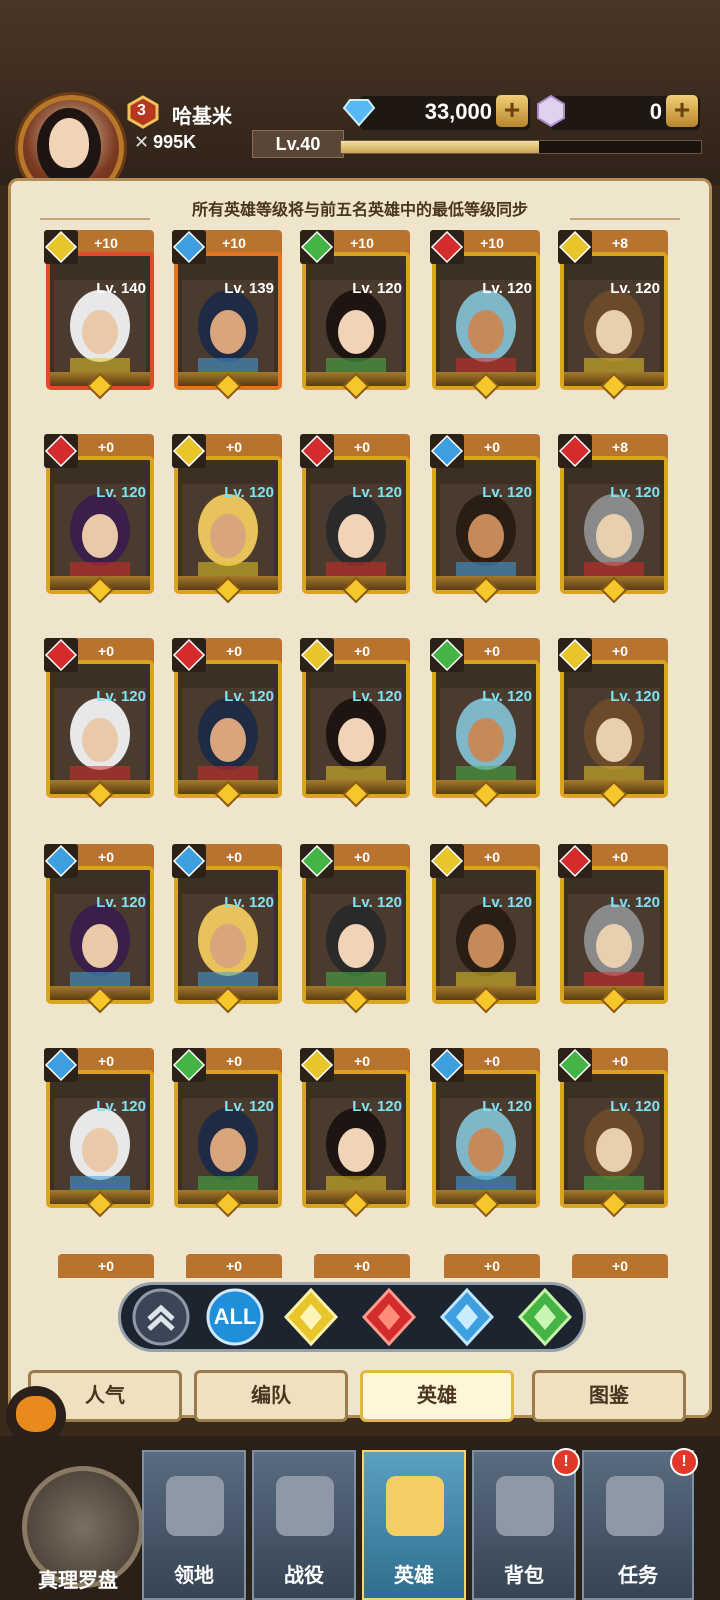 The image size is (720, 1600). Describe the element at coordinates (512, 111) in the screenshot. I see `add-diamond-button: +` at that location.